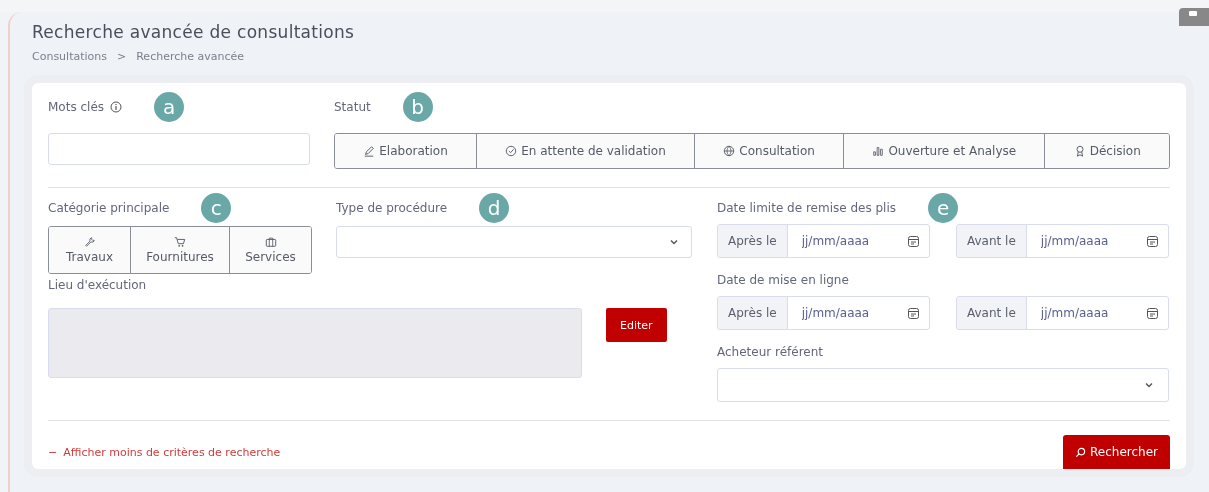 This screenshot has height=492, width=1209. I want to click on edit-button: Editer, so click(636, 325).